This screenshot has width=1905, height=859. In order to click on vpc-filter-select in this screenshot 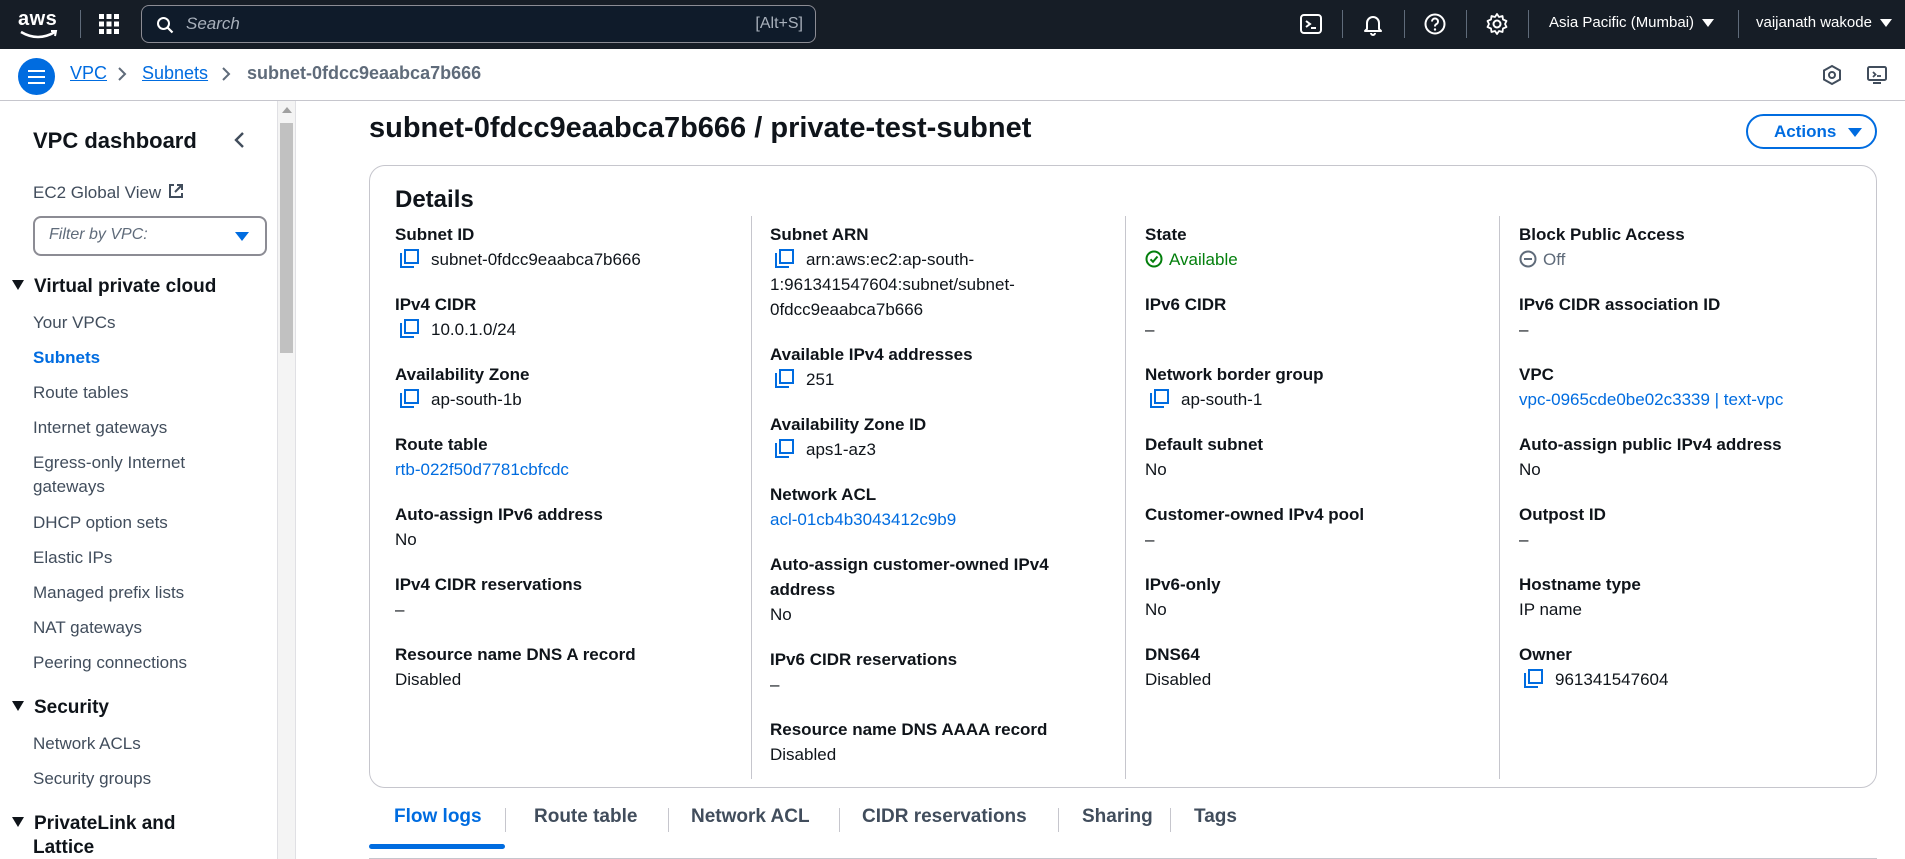, I will do `click(150, 236)`.